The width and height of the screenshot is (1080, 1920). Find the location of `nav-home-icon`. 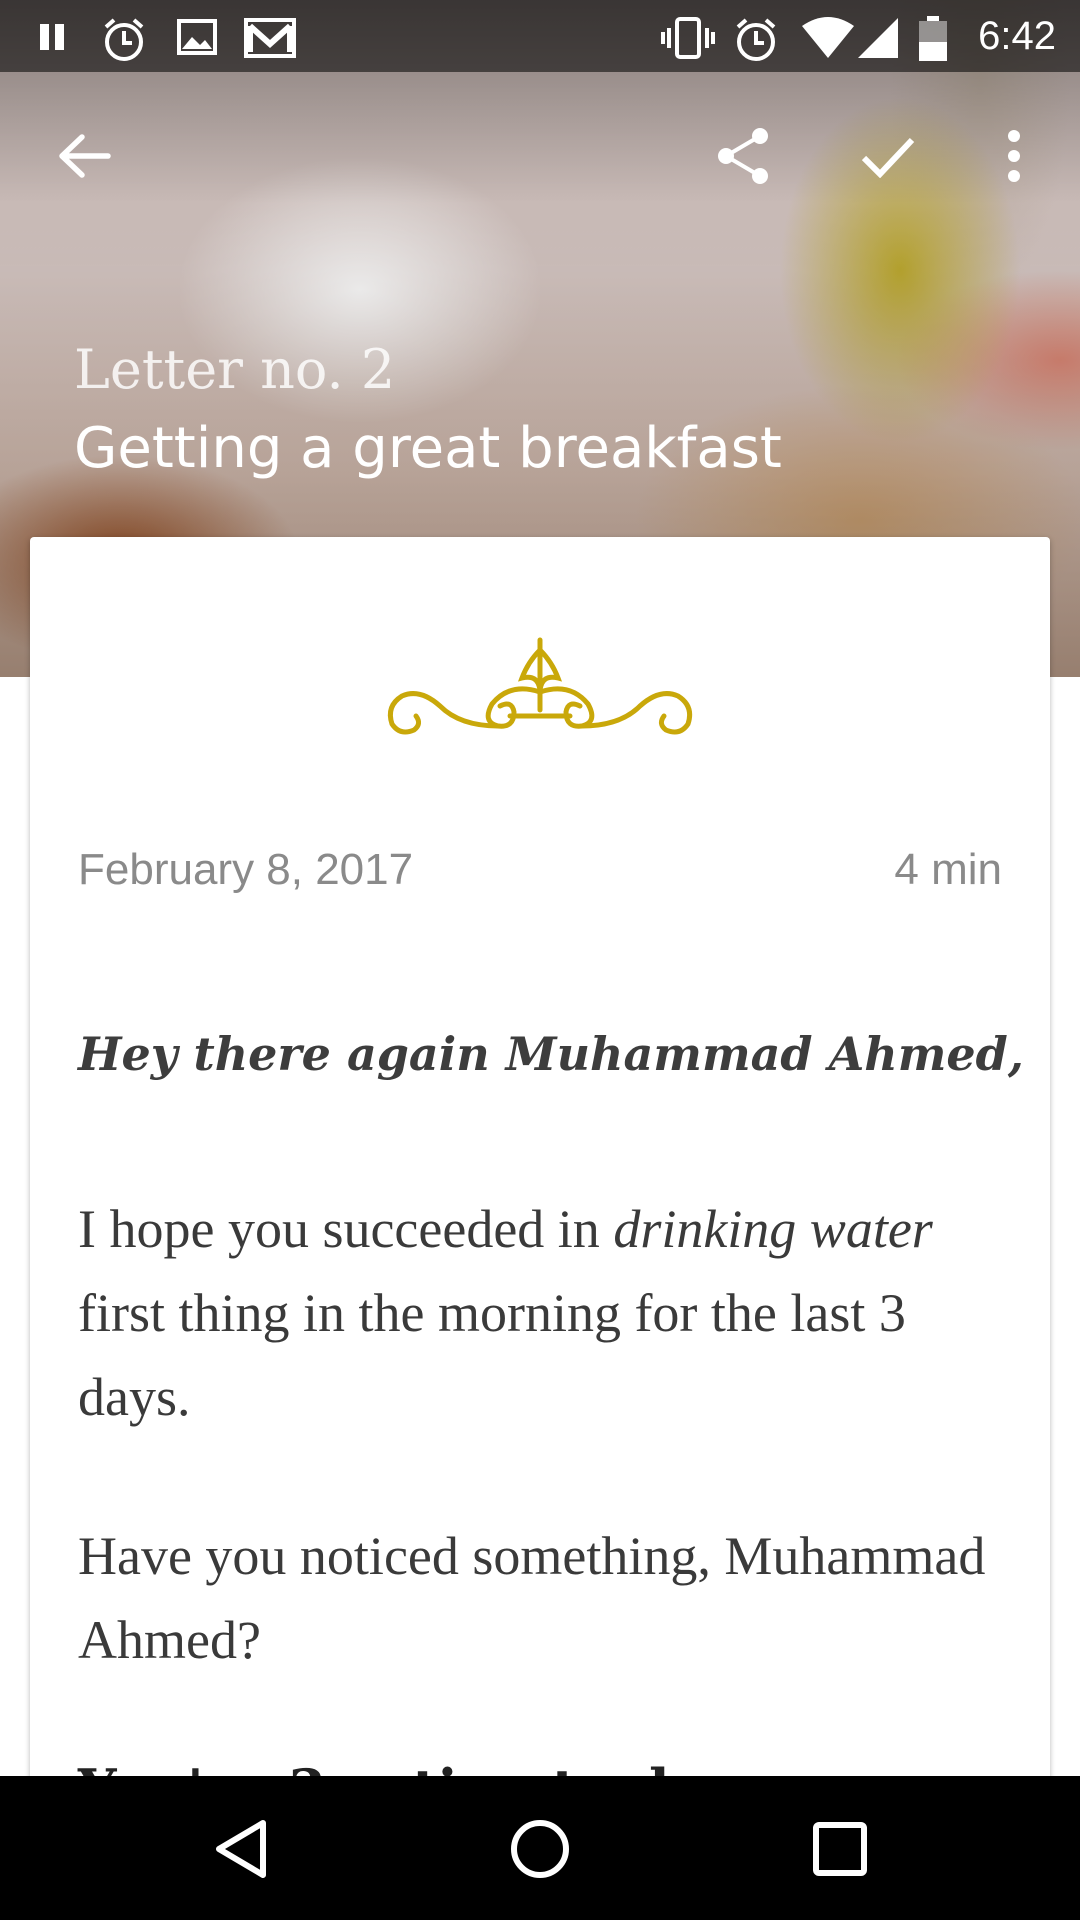

nav-home-icon is located at coordinates (540, 1851).